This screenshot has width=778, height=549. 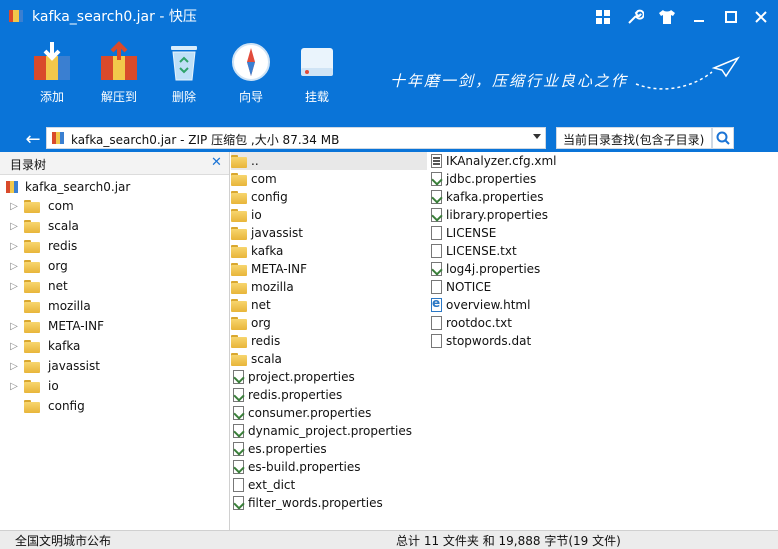 What do you see at coordinates (329, 323) in the screenshot?
I see `file-item: org` at bounding box center [329, 323].